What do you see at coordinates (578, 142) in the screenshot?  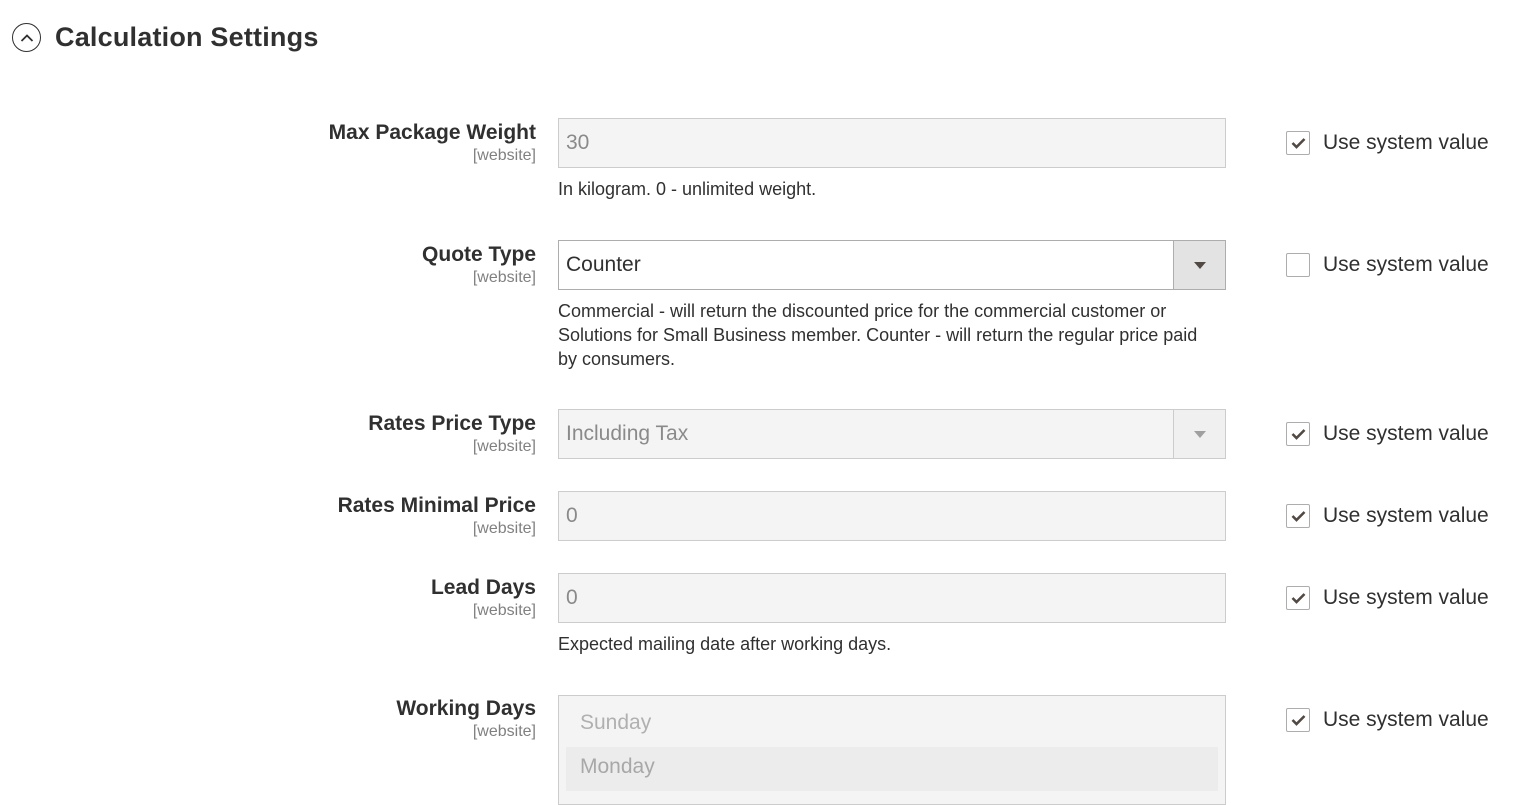 I see `input-value: 30` at bounding box center [578, 142].